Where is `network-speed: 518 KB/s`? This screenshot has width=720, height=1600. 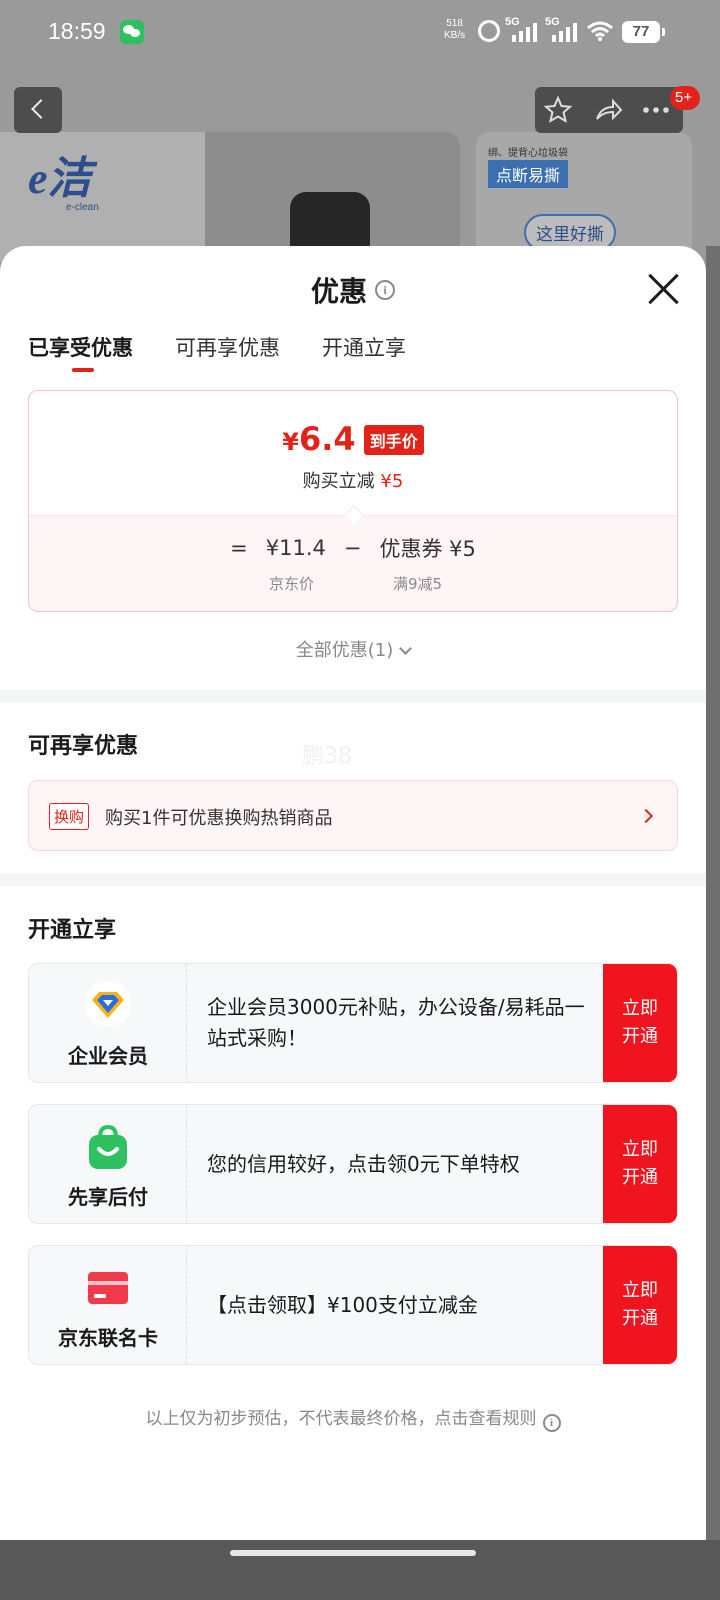 network-speed: 518 KB/s is located at coordinates (455, 29).